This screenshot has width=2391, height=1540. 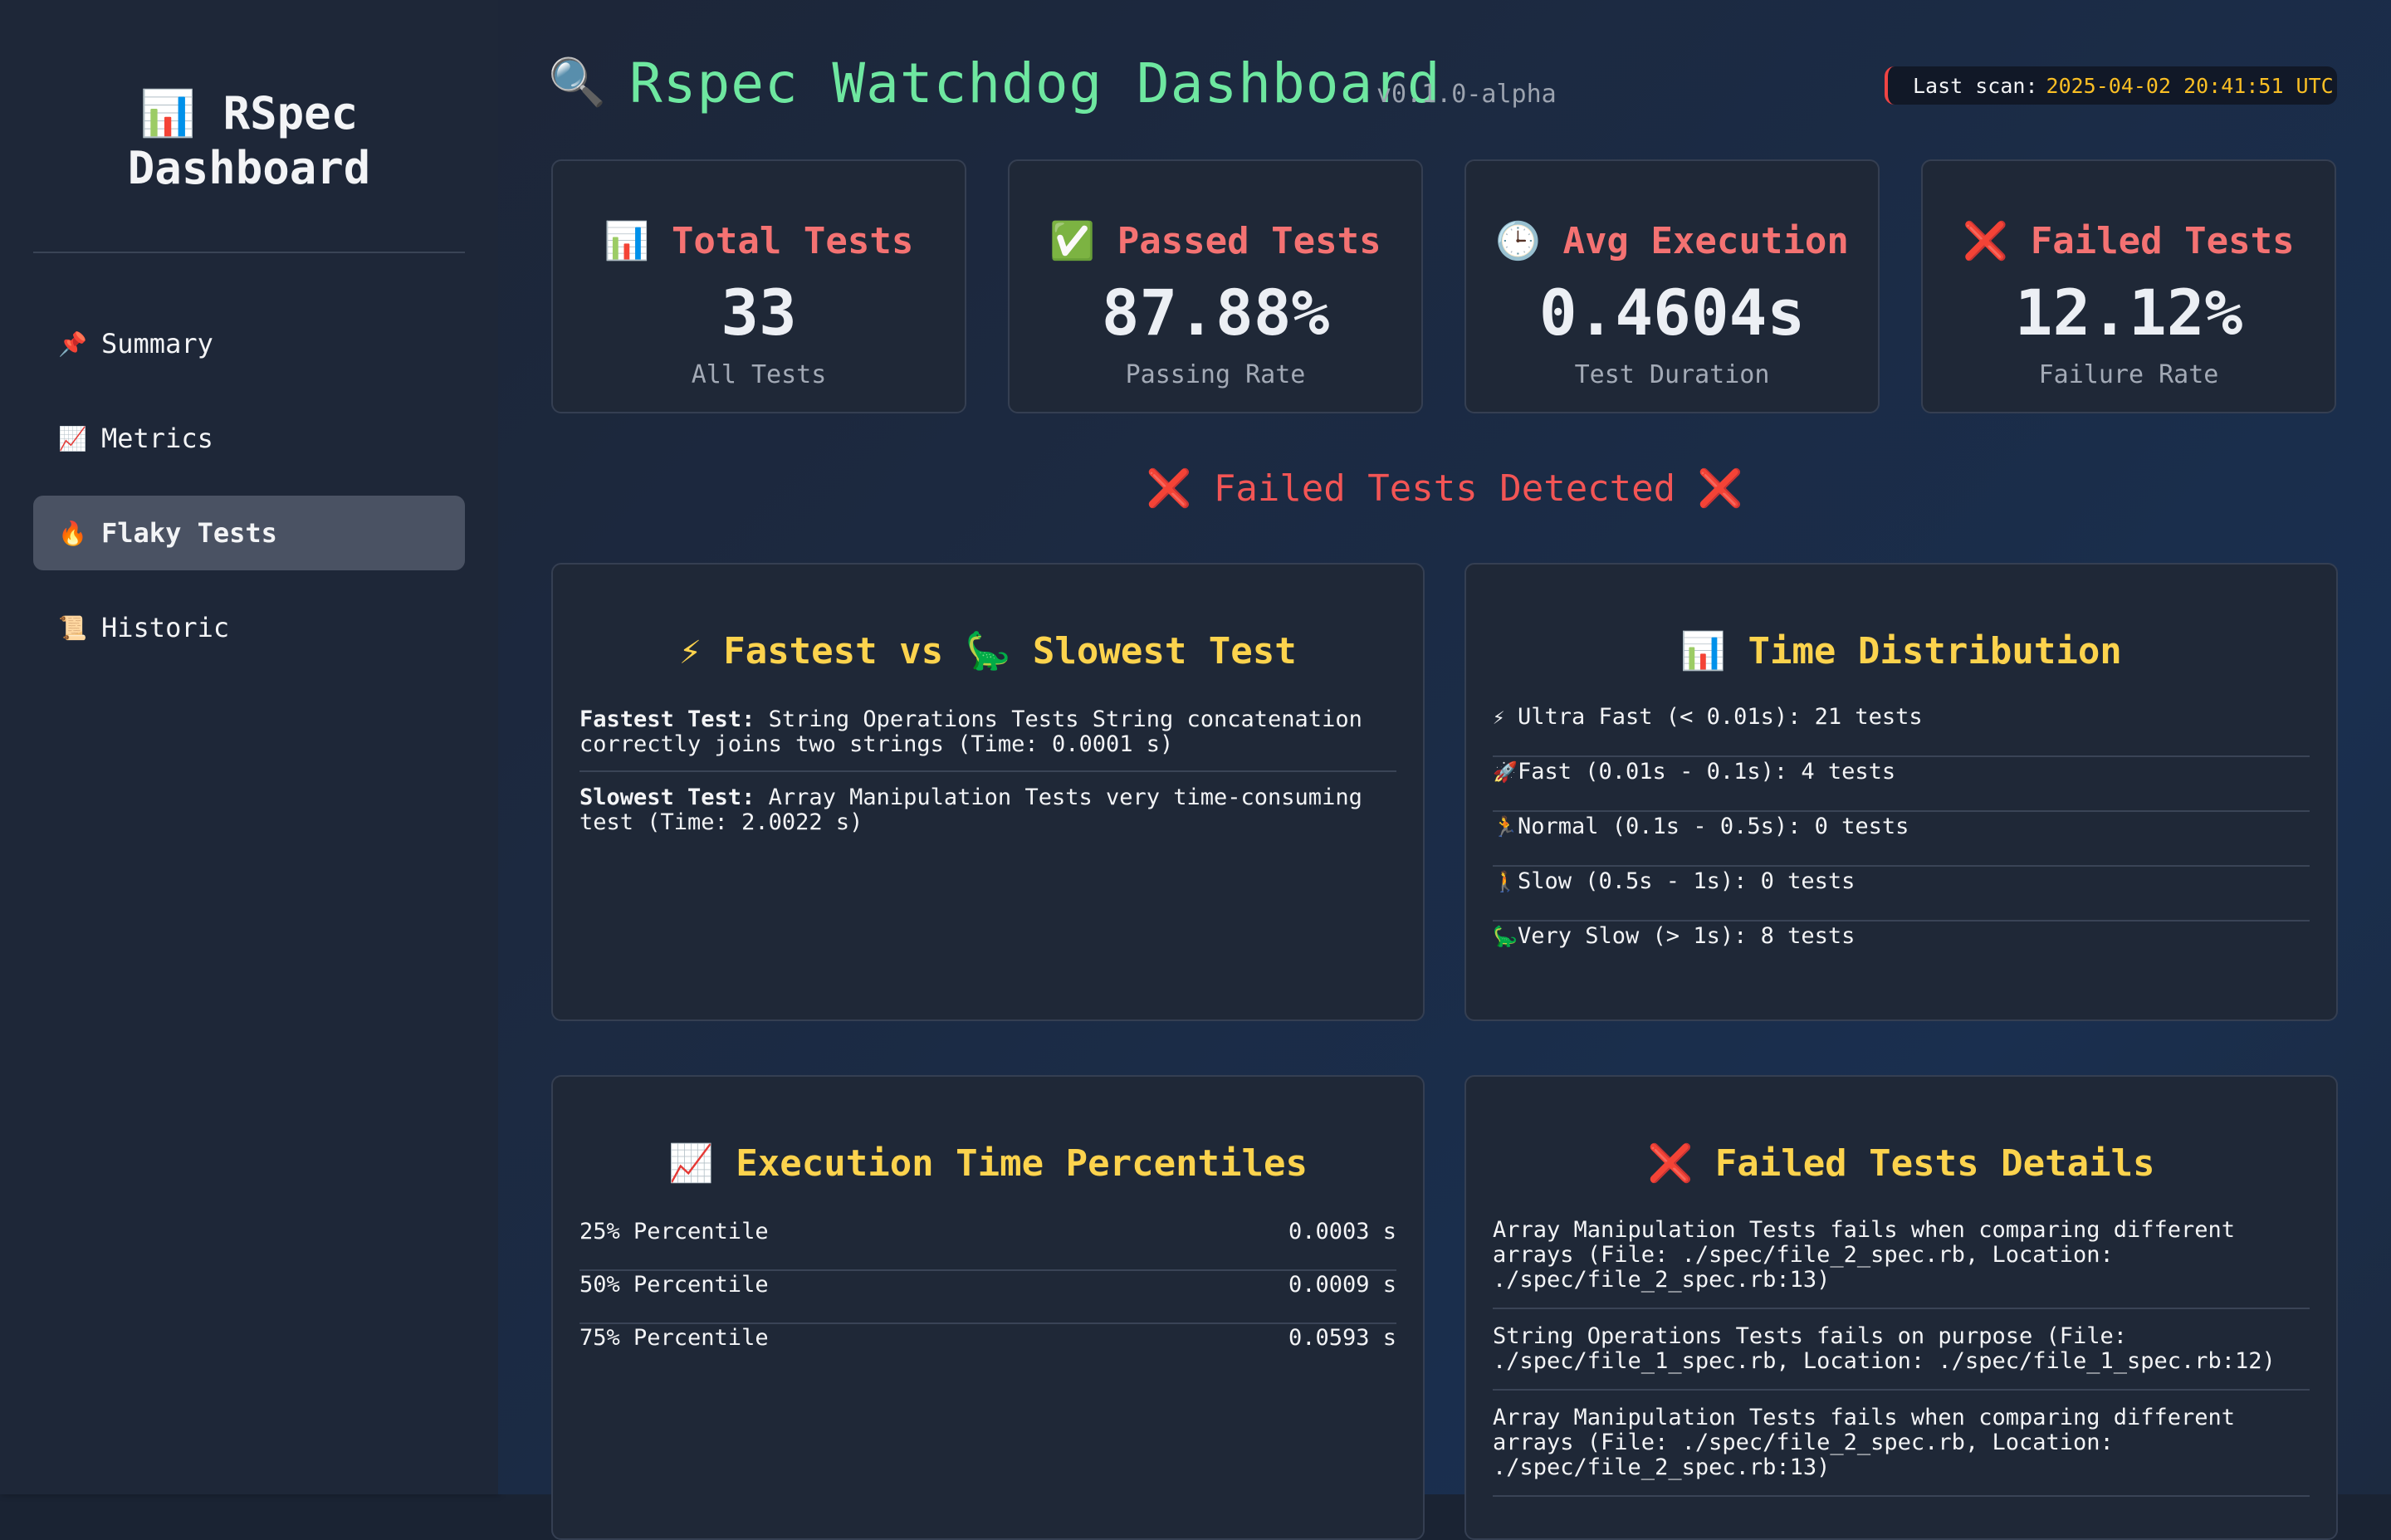 What do you see at coordinates (1687, 881) in the screenshot?
I see `distribution-text: Slow (0.5s - 1s): 0 tests` at bounding box center [1687, 881].